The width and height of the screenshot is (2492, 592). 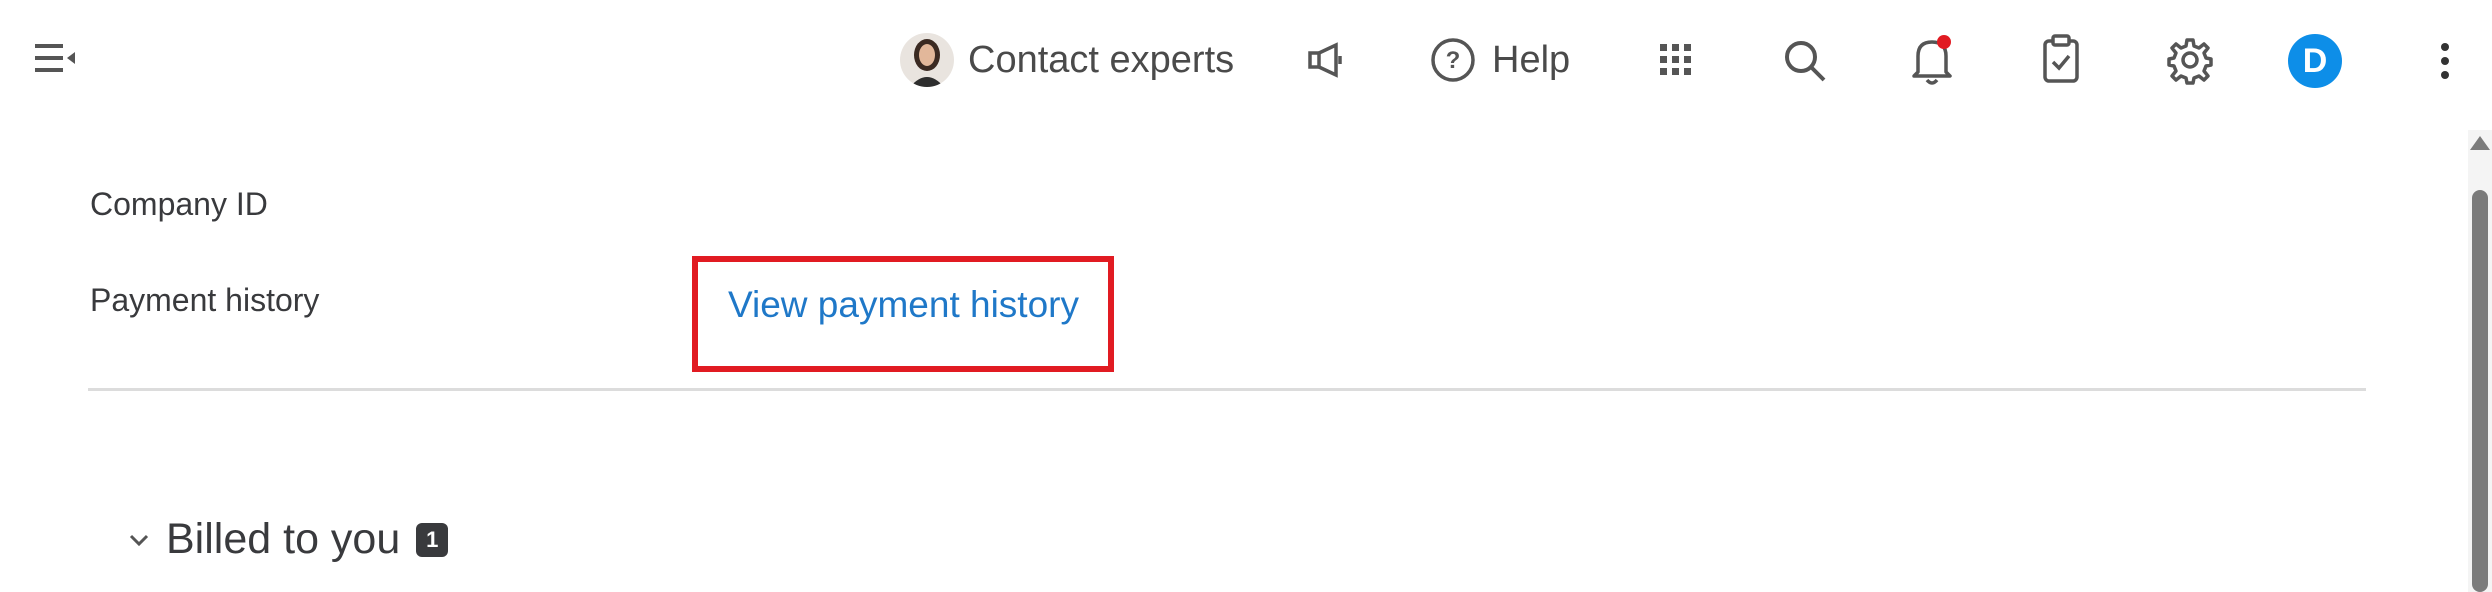 What do you see at coordinates (1932, 60) in the screenshot?
I see `bell-icon` at bounding box center [1932, 60].